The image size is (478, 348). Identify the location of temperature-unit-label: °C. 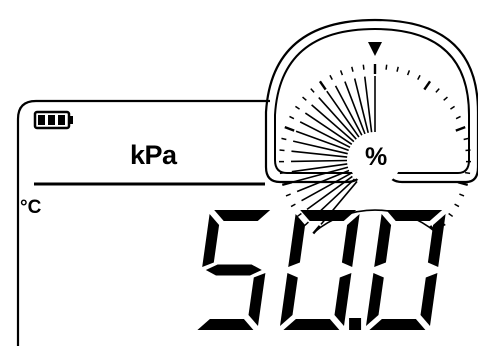
(31, 207).